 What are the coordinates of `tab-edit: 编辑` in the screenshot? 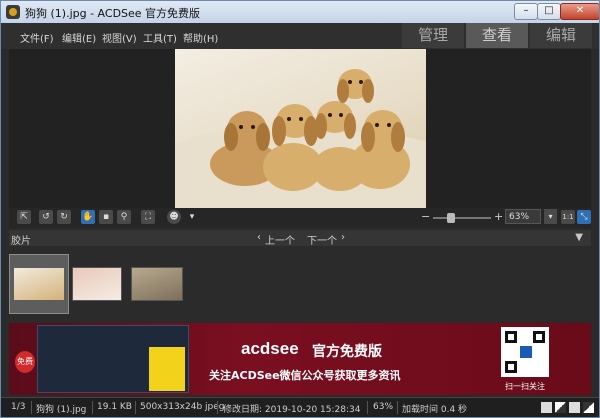 It's located at (561, 35).